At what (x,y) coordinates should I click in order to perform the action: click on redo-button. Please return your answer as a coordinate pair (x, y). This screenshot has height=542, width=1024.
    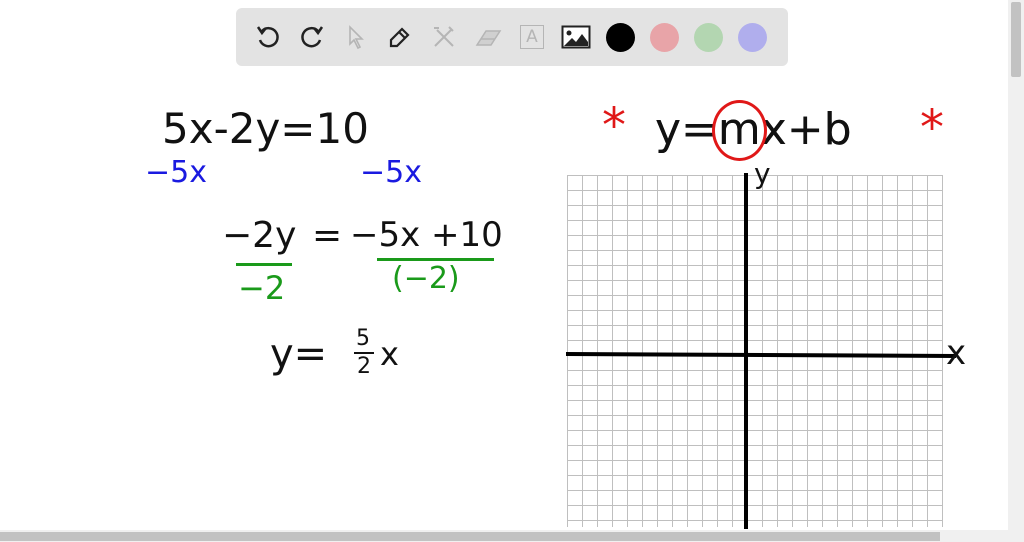
    Looking at the image, I should click on (312, 37).